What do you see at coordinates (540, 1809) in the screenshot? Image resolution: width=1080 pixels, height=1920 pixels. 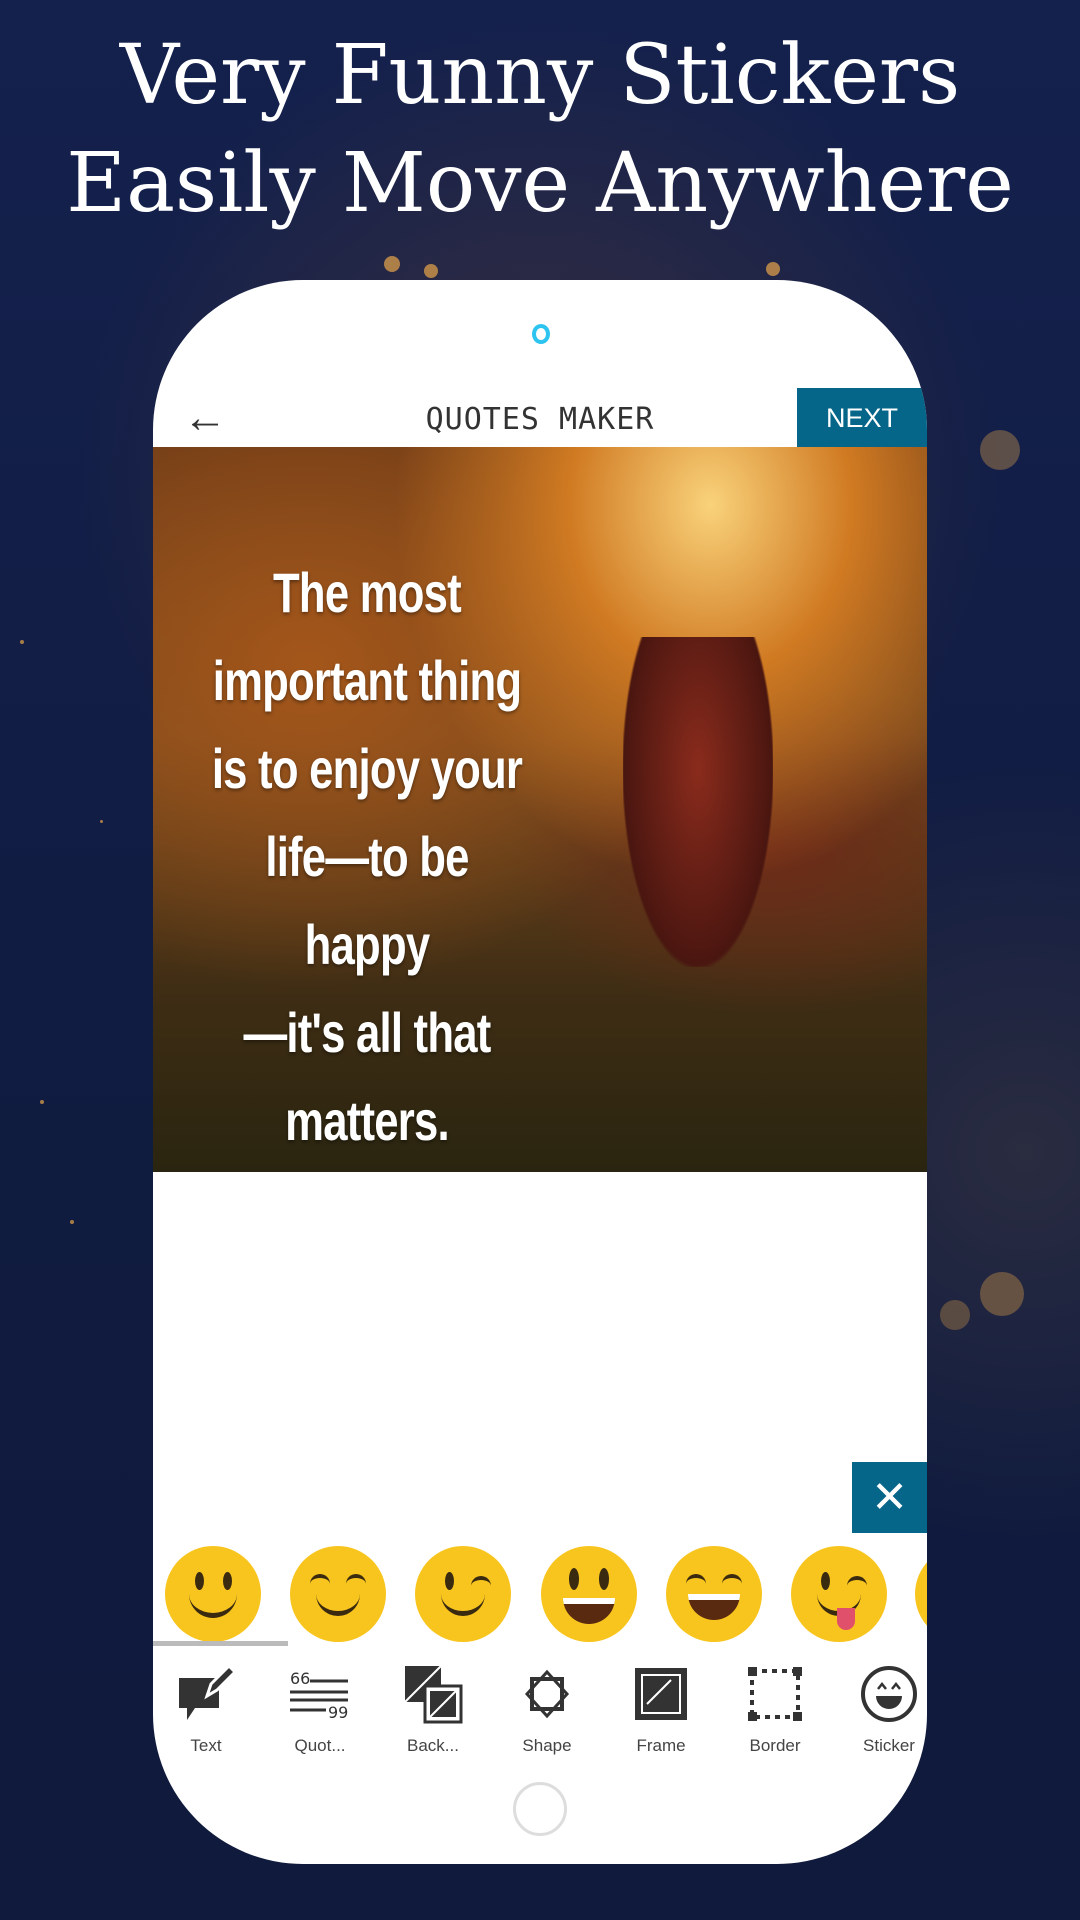 I see `home-button` at bounding box center [540, 1809].